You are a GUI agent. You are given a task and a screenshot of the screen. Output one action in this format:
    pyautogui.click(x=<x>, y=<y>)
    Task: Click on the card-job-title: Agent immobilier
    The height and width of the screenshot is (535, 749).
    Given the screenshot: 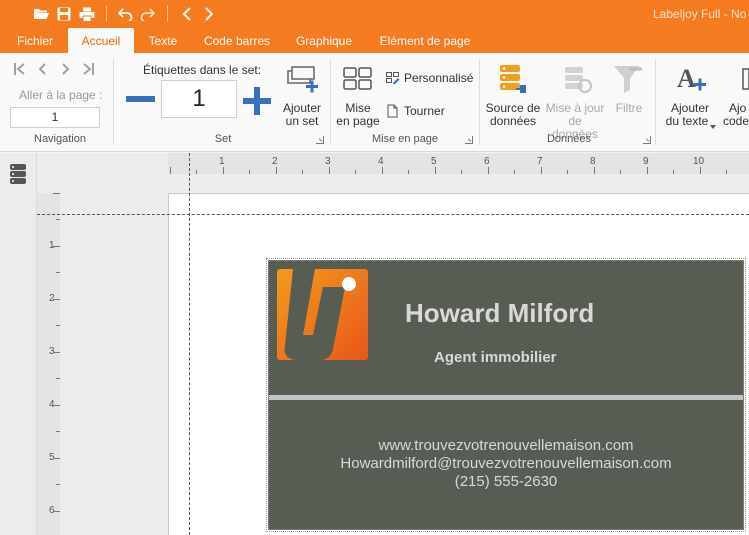 What is the action you would take?
    pyautogui.click(x=495, y=357)
    